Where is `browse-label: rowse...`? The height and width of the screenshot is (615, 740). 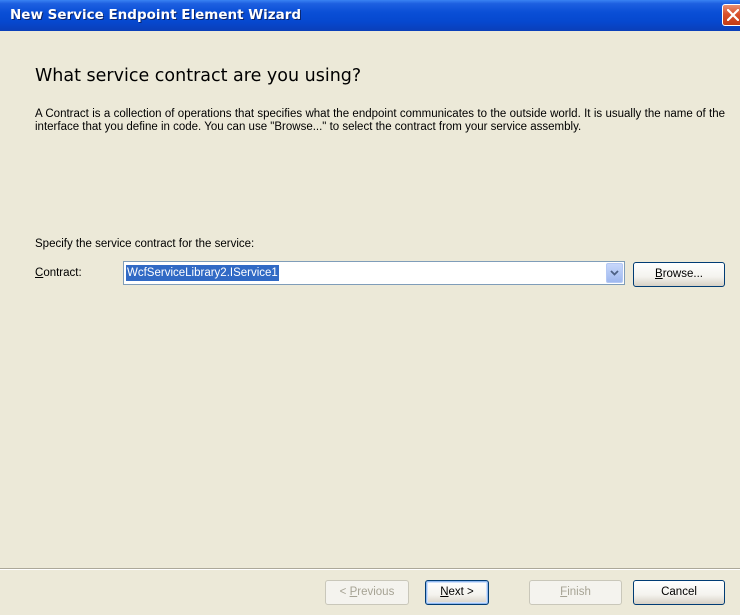 browse-label: rowse... is located at coordinates (682, 274).